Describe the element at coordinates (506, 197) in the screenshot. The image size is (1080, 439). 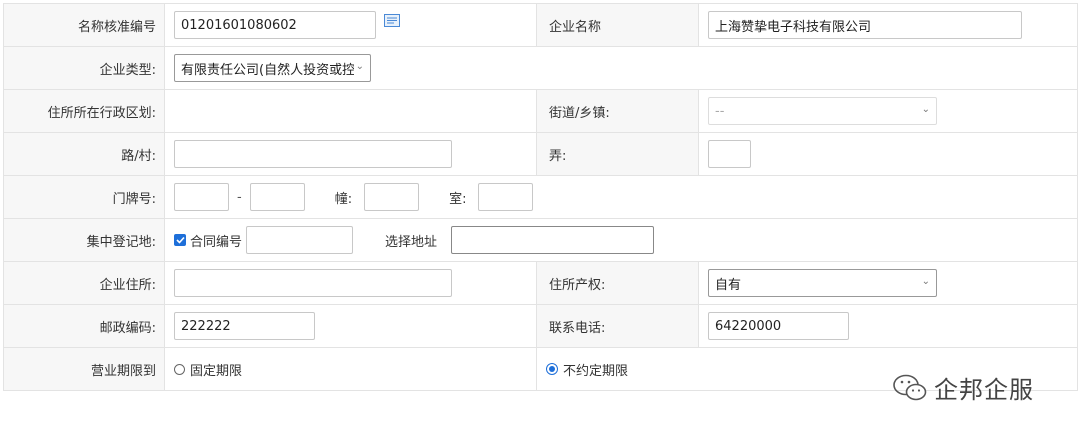
I see `room-input` at that location.